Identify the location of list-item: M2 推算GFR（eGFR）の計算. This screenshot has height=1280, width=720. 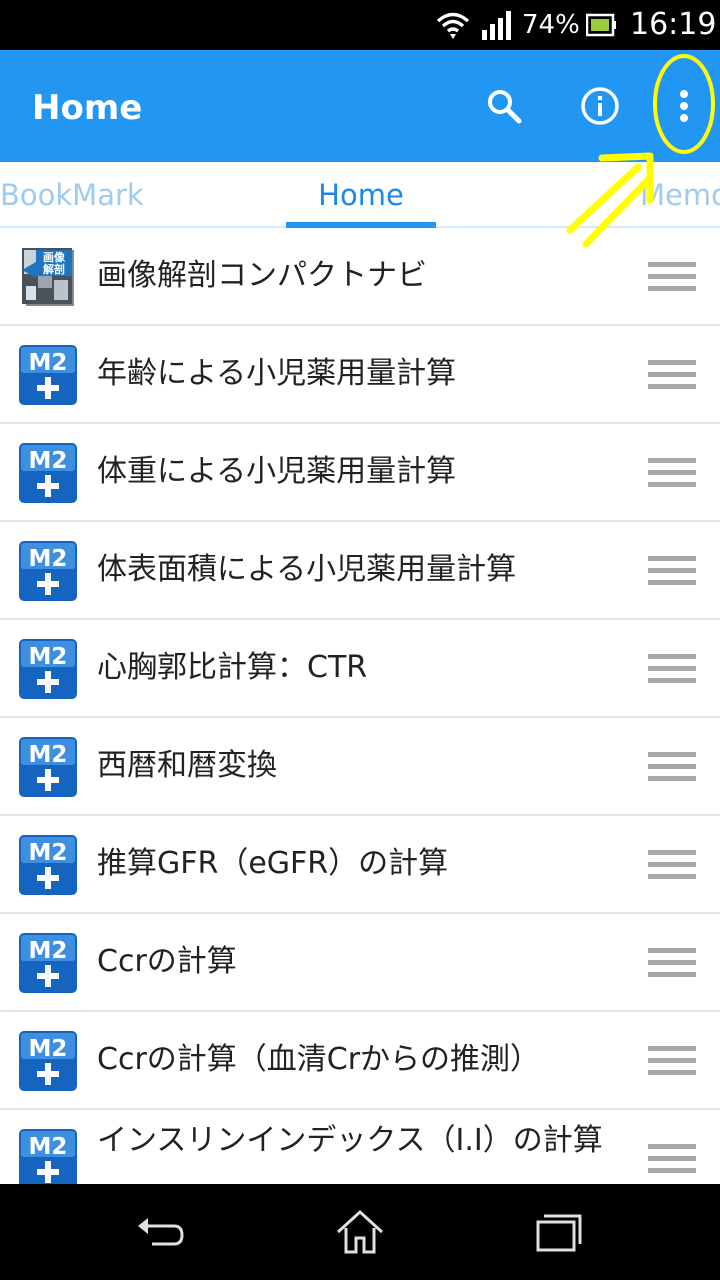
(360, 865).